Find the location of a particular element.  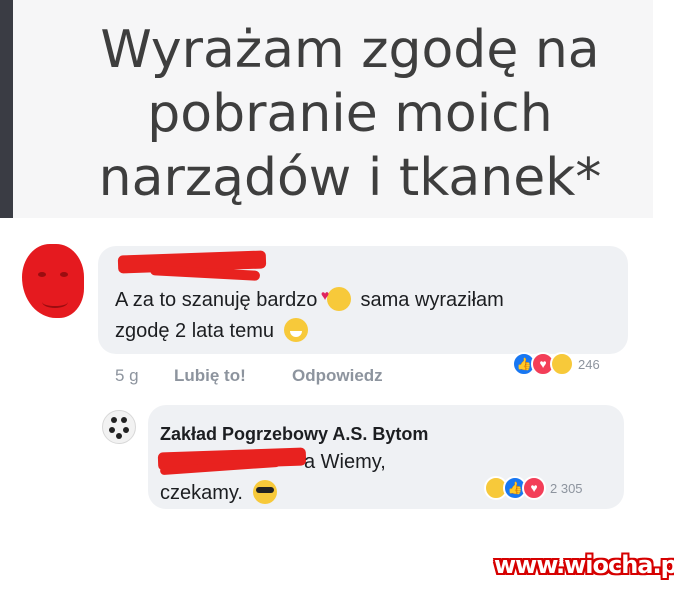

reply-text-line-1: a Wiemy, is located at coordinates (345, 462).